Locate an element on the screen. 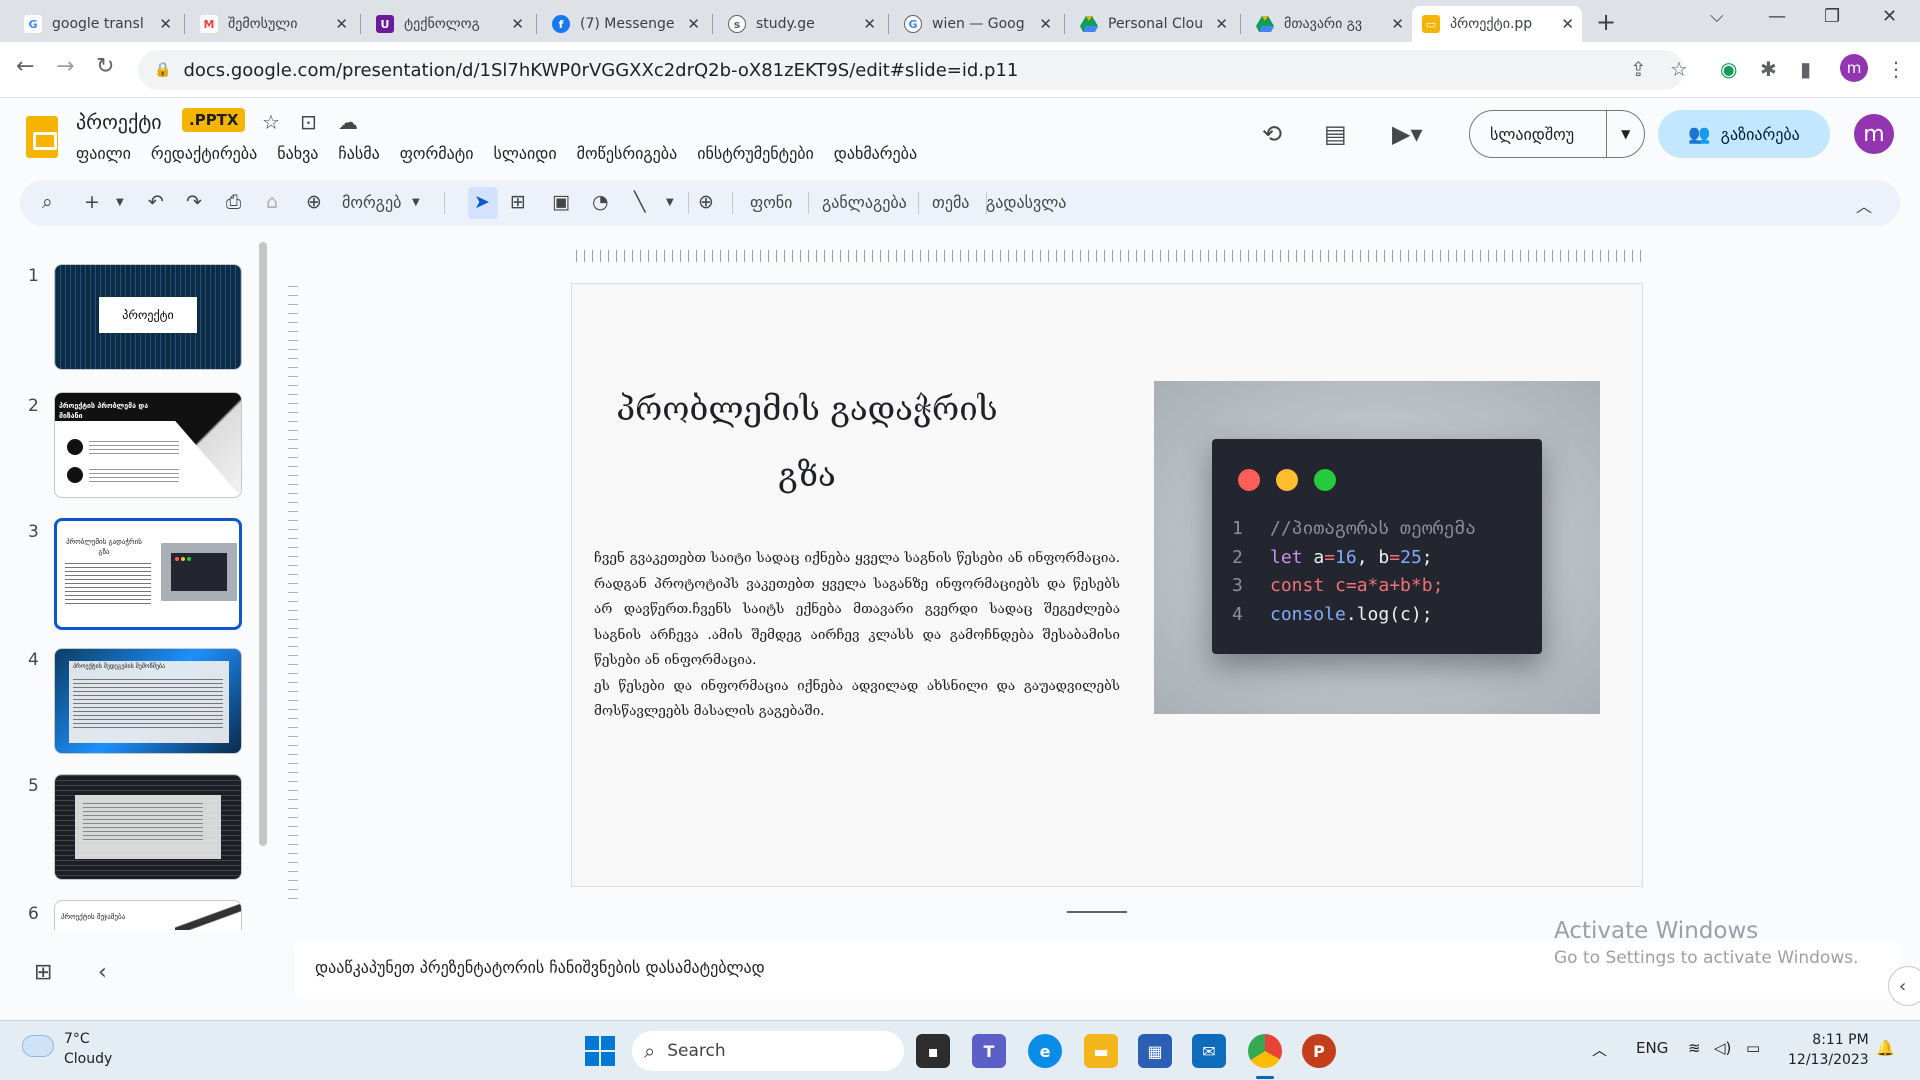 The height and width of the screenshot is (1080, 1920). slide-thumbnail-1: პროექტი is located at coordinates (148, 317).